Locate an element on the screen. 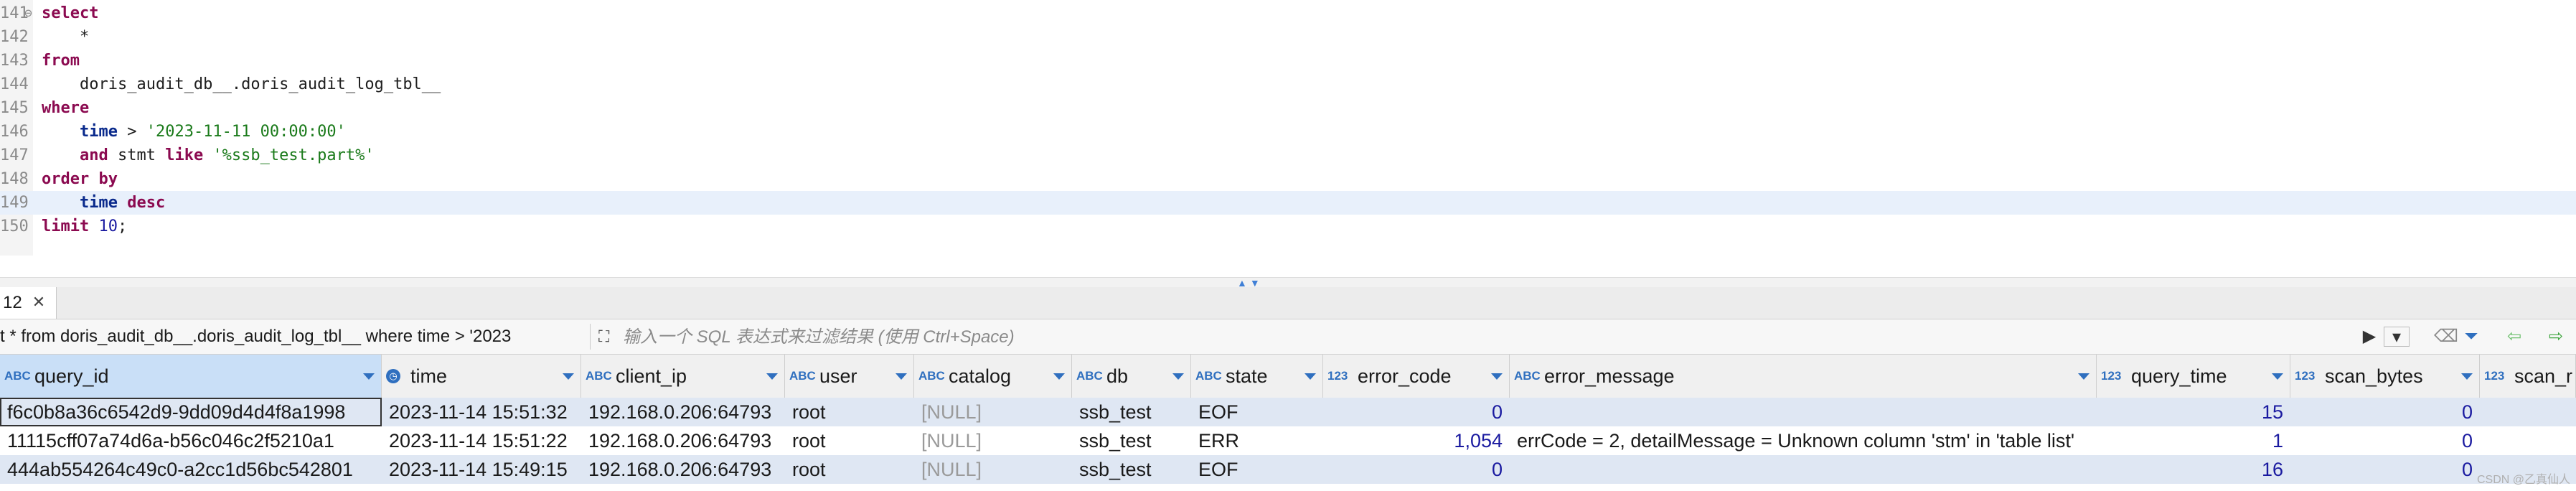 This screenshot has height=491, width=2576. code-line: 142 * is located at coordinates (1288, 37).